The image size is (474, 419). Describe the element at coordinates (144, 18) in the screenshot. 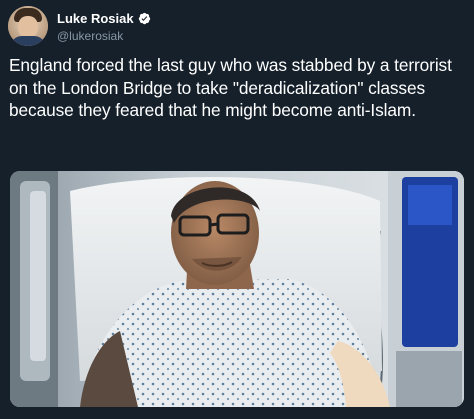

I see `verified-badge-icon` at that location.